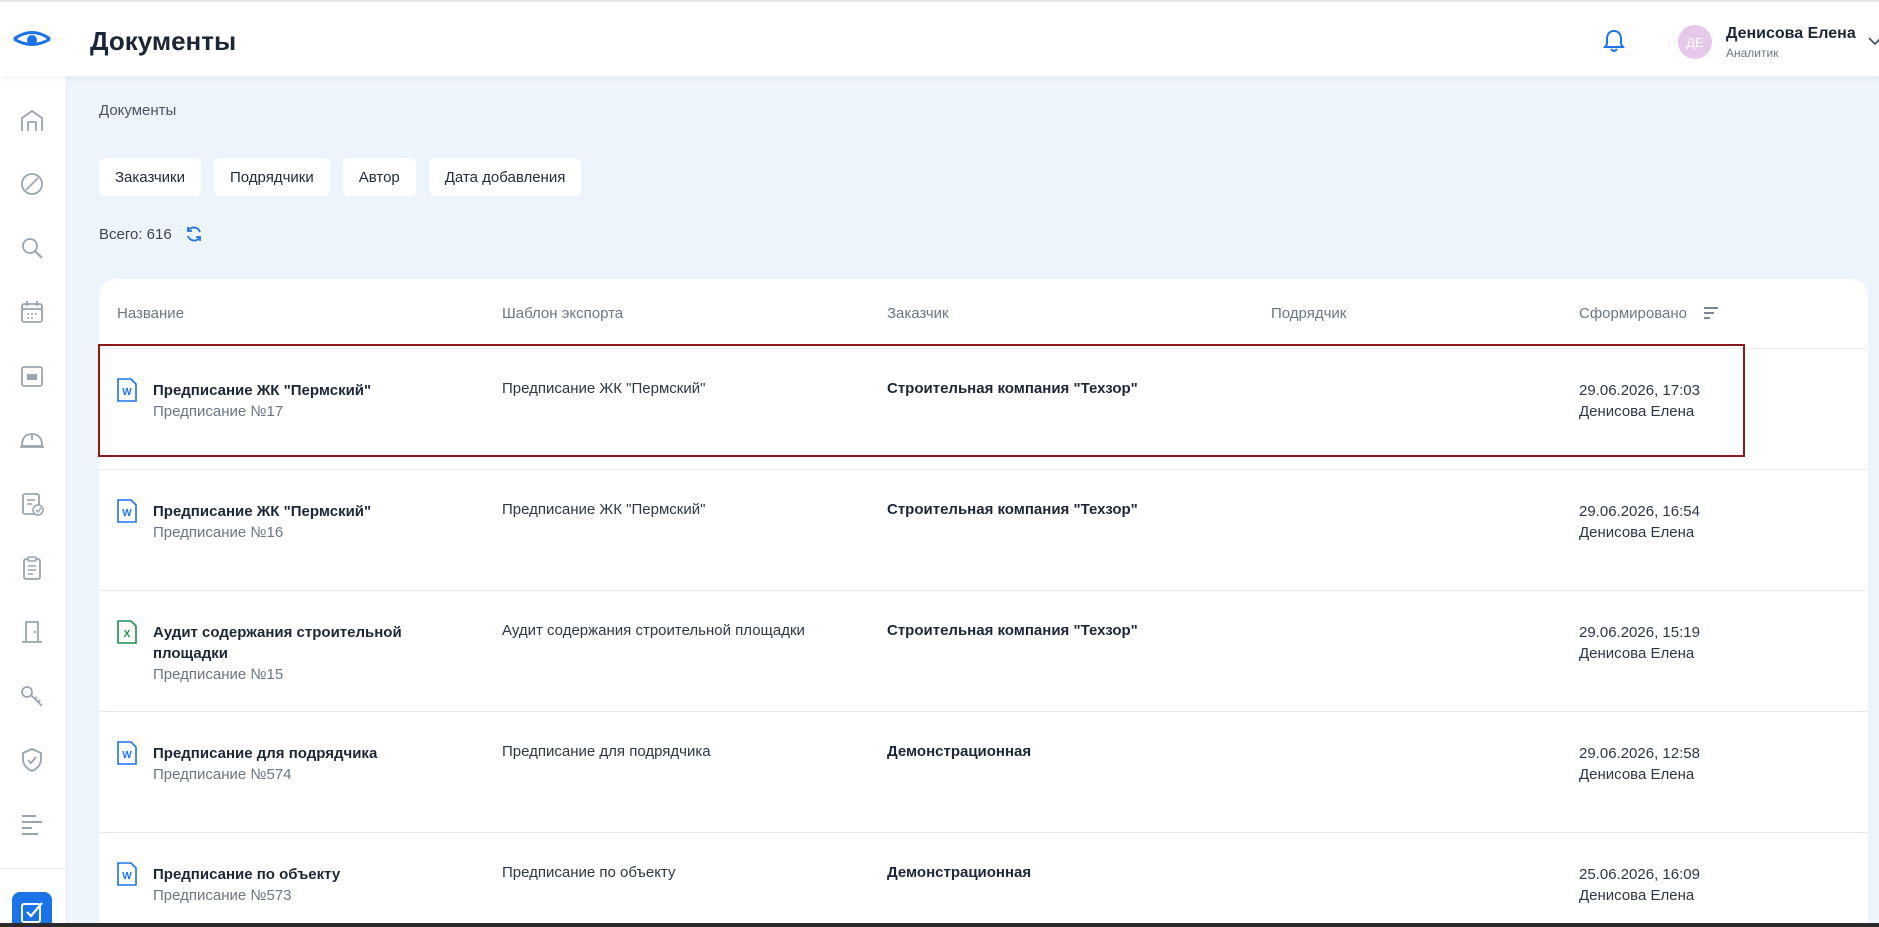 The width and height of the screenshot is (1879, 927). Describe the element at coordinates (1639, 511) in the screenshot. I see `formed-date: 29.06.2026, 16:54` at that location.